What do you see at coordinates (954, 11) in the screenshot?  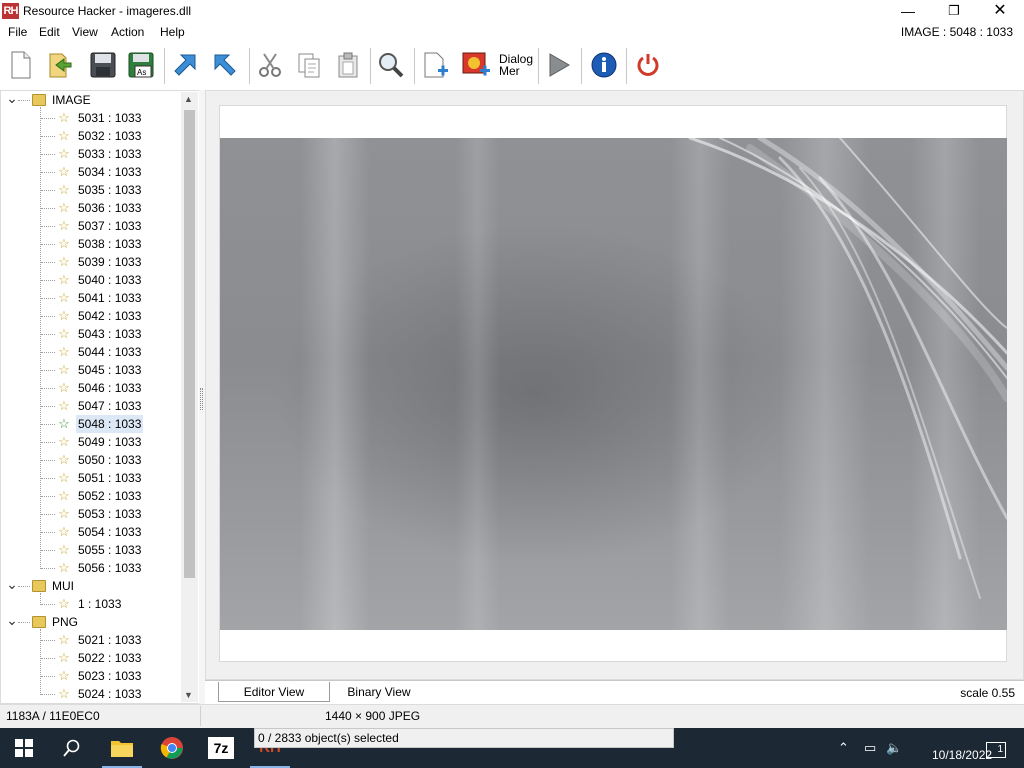 I see `maximize-button: ❐` at bounding box center [954, 11].